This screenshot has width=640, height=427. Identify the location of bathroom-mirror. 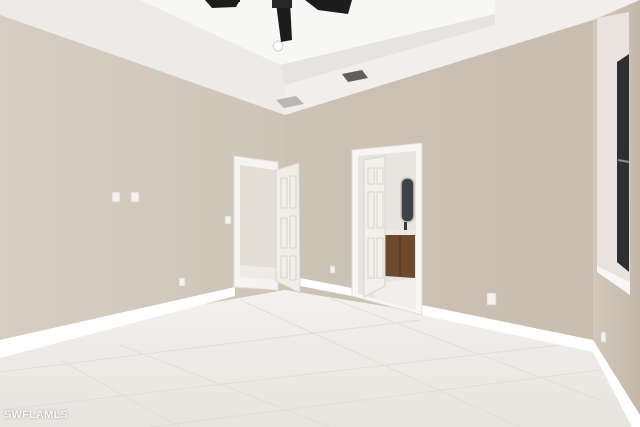
(407, 200).